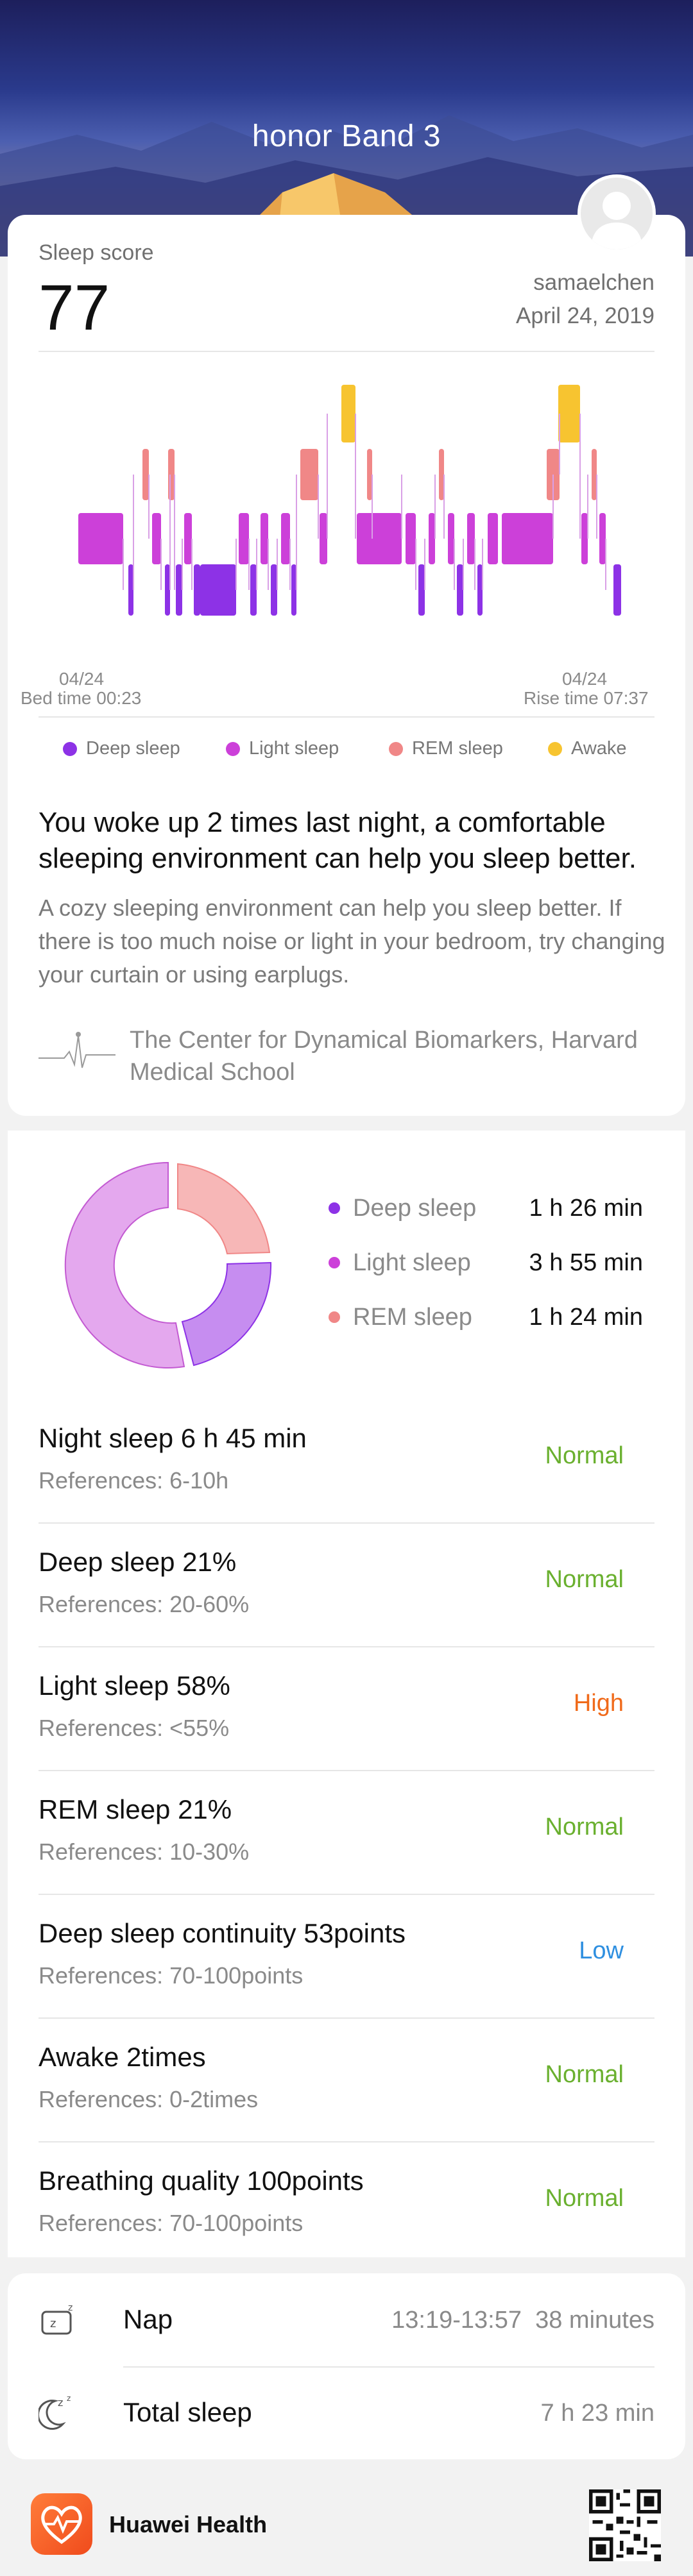 The image size is (693, 2576). I want to click on breakdown-light: Light sleep 3 h 55 min, so click(483, 1262).